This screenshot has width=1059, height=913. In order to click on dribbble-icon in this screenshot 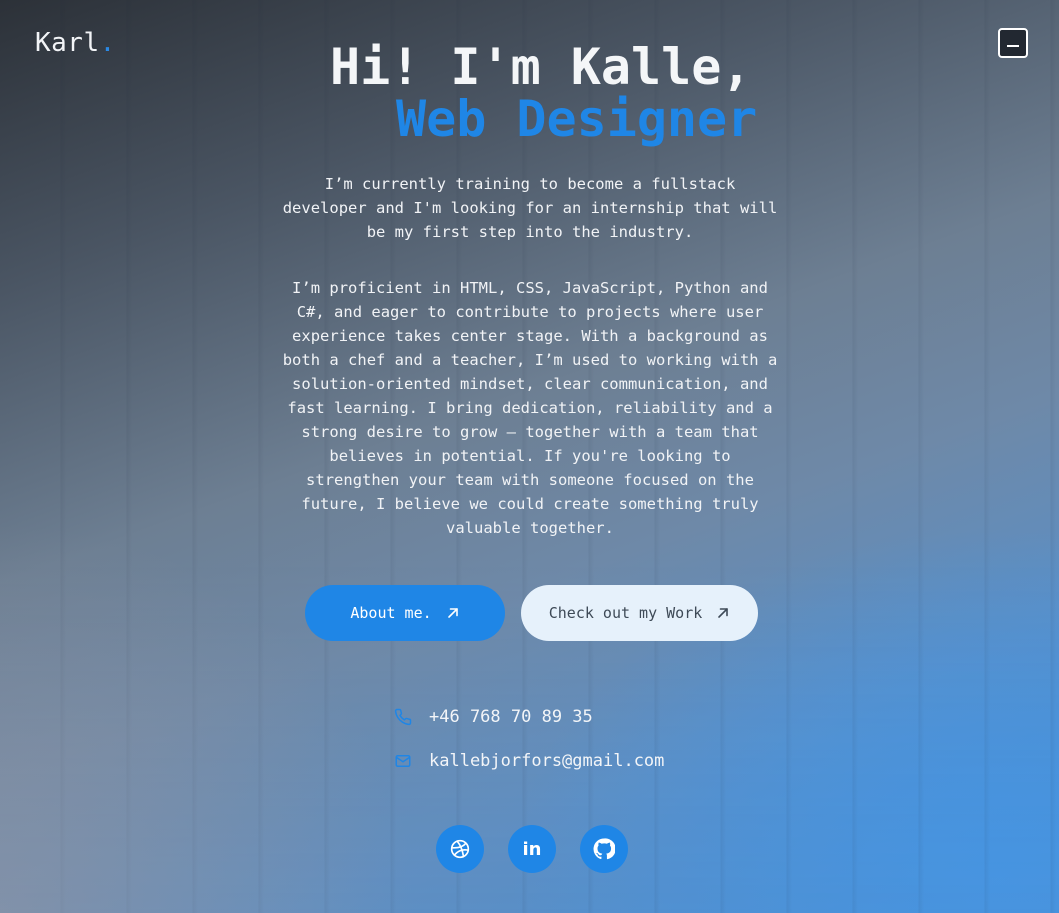, I will do `click(460, 849)`.